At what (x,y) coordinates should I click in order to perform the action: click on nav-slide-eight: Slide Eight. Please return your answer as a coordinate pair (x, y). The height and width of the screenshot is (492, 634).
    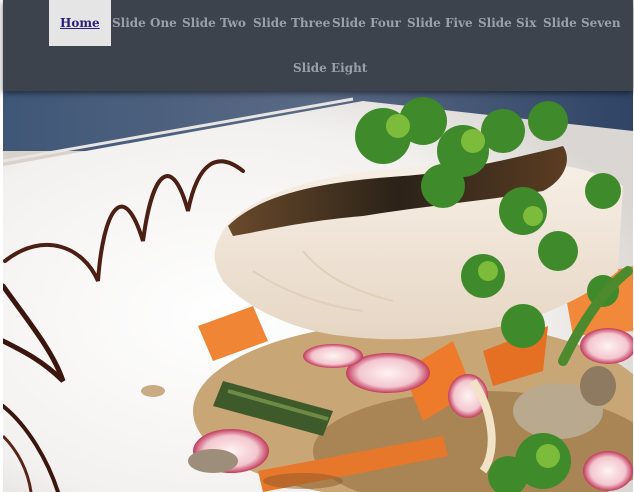
    Looking at the image, I should click on (330, 68).